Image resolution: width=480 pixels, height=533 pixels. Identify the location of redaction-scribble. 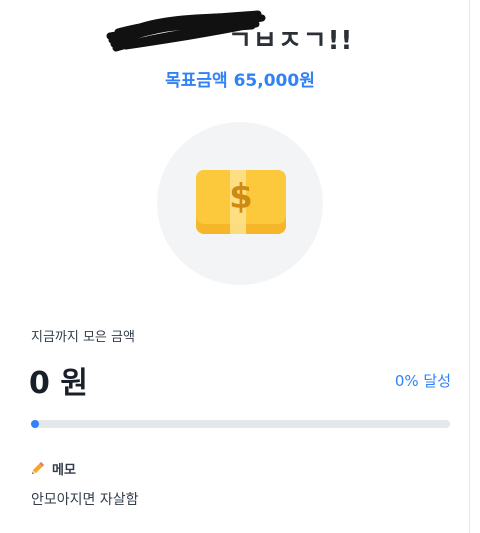
(186, 31).